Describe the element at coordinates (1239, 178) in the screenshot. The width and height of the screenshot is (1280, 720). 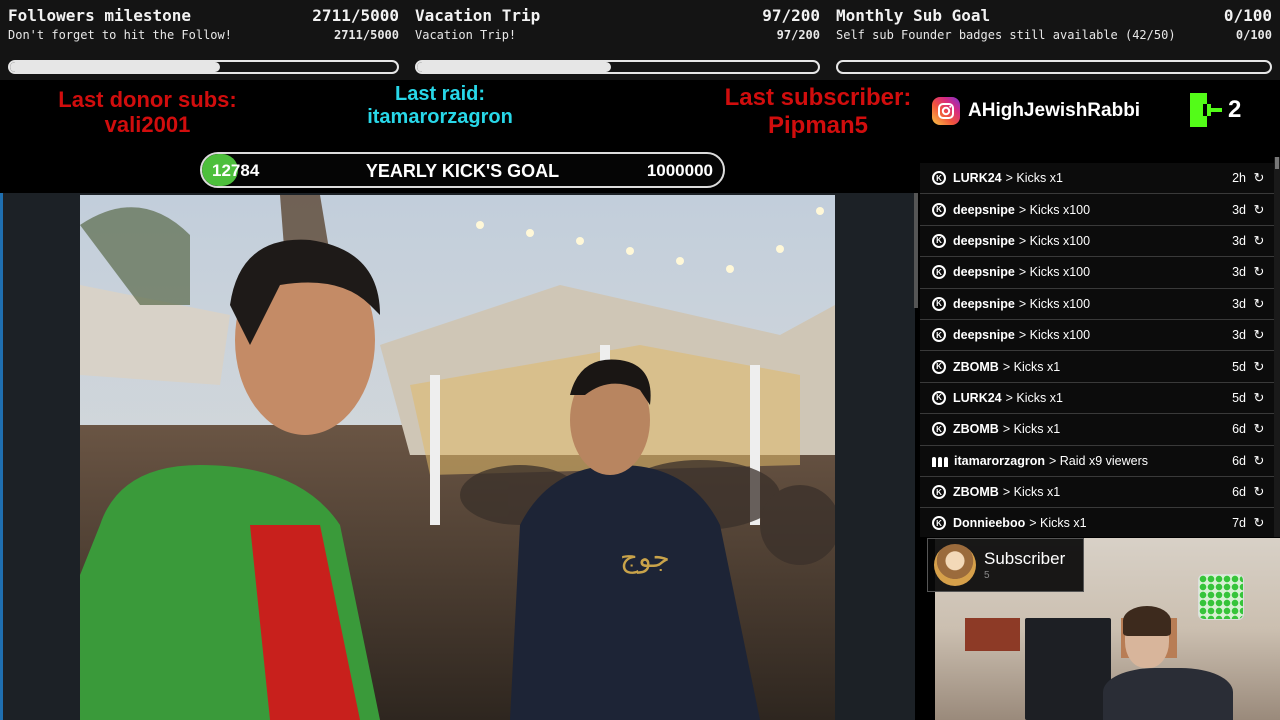
I see `event-time: 2h` at that location.